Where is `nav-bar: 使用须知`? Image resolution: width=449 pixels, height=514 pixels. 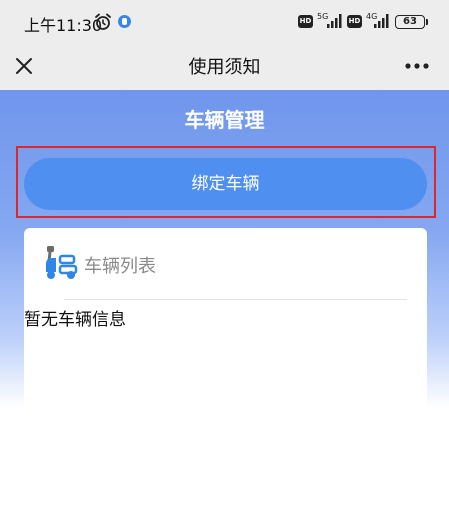 nav-bar: 使用须知 is located at coordinates (224, 67).